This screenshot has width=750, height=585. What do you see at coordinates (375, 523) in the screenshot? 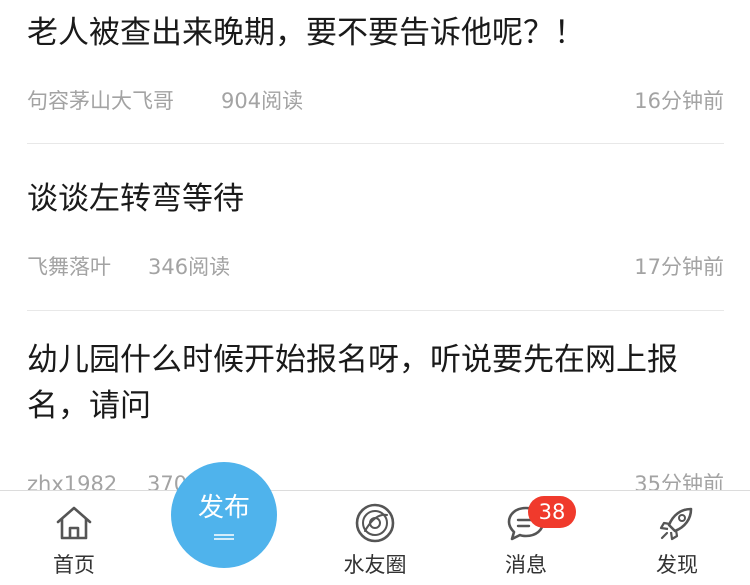
I see `planet-icon` at bounding box center [375, 523].